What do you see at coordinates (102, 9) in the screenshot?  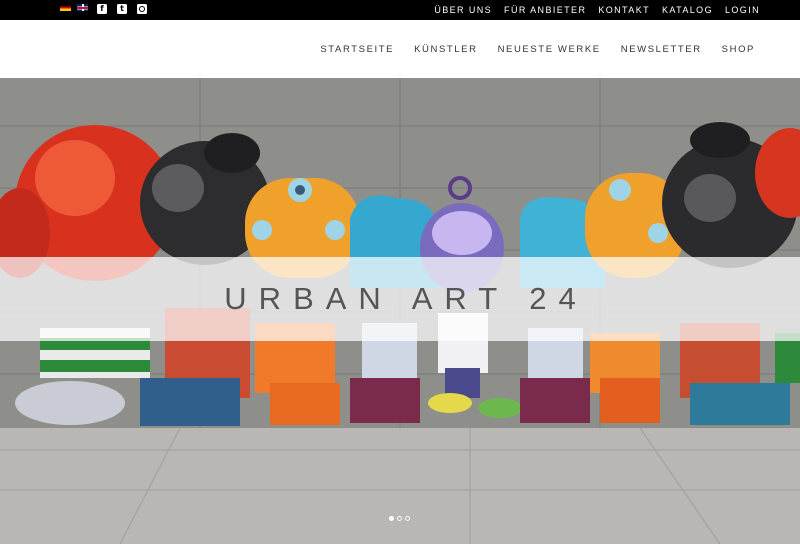 I see `facebook-icon: f` at bounding box center [102, 9].